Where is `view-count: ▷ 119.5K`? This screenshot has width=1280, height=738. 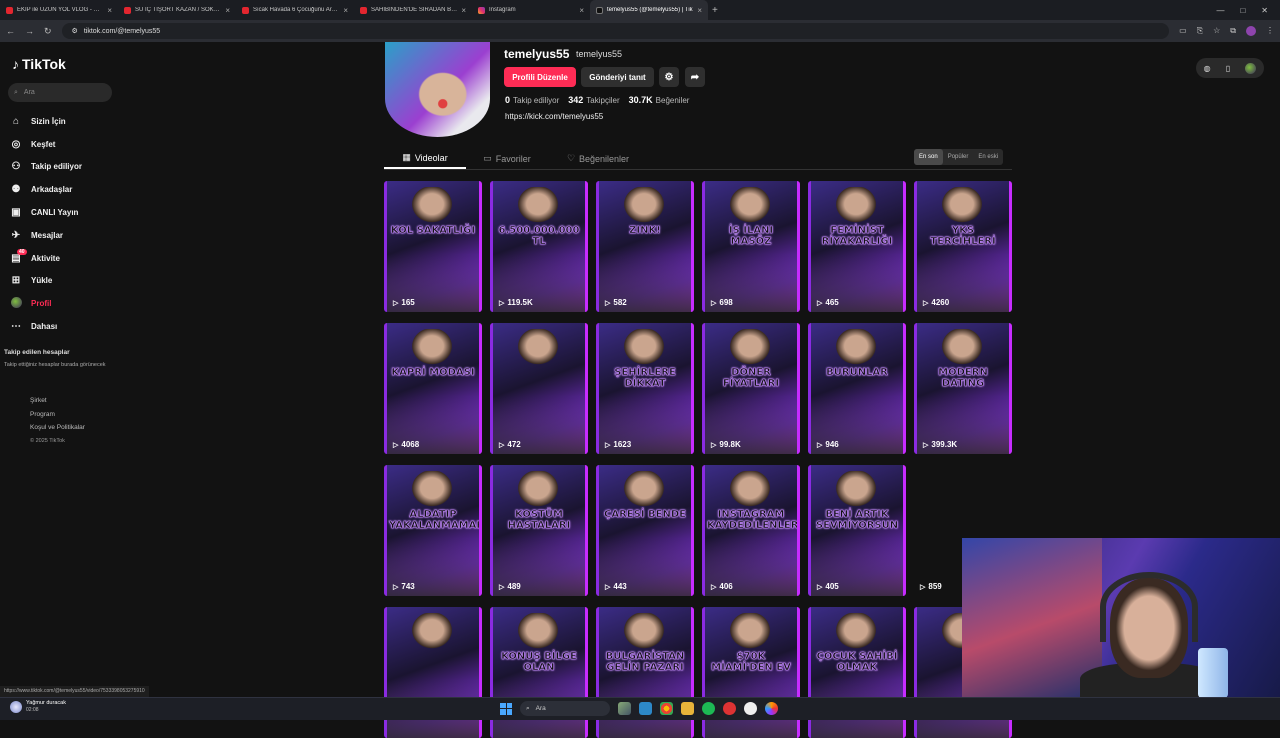 view-count: ▷ 119.5K is located at coordinates (516, 302).